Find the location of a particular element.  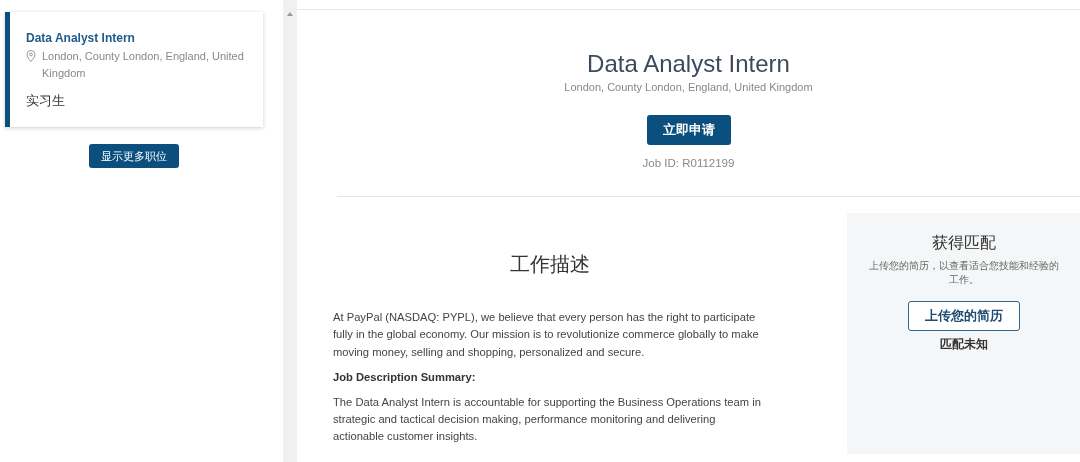

subheading: Job Description Summary: is located at coordinates (405, 377).